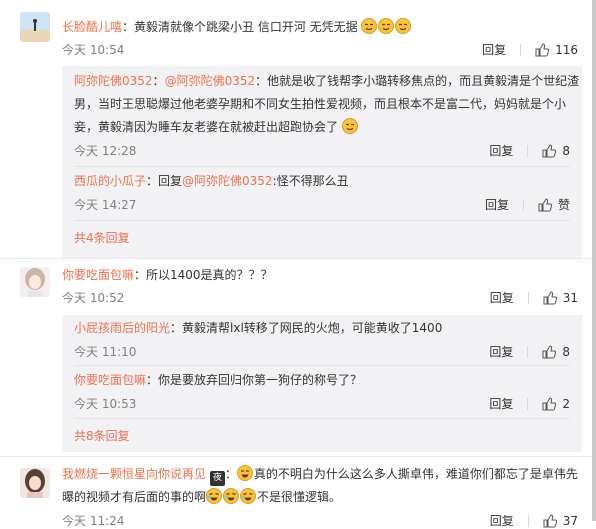 The image size is (596, 529). What do you see at coordinates (203, 275) in the screenshot?
I see `comment-body: ：所以1400是真的？？？` at bounding box center [203, 275].